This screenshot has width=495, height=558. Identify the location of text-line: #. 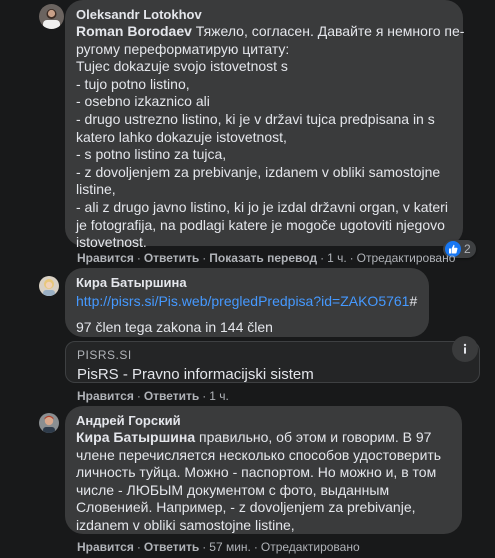
(413, 301).